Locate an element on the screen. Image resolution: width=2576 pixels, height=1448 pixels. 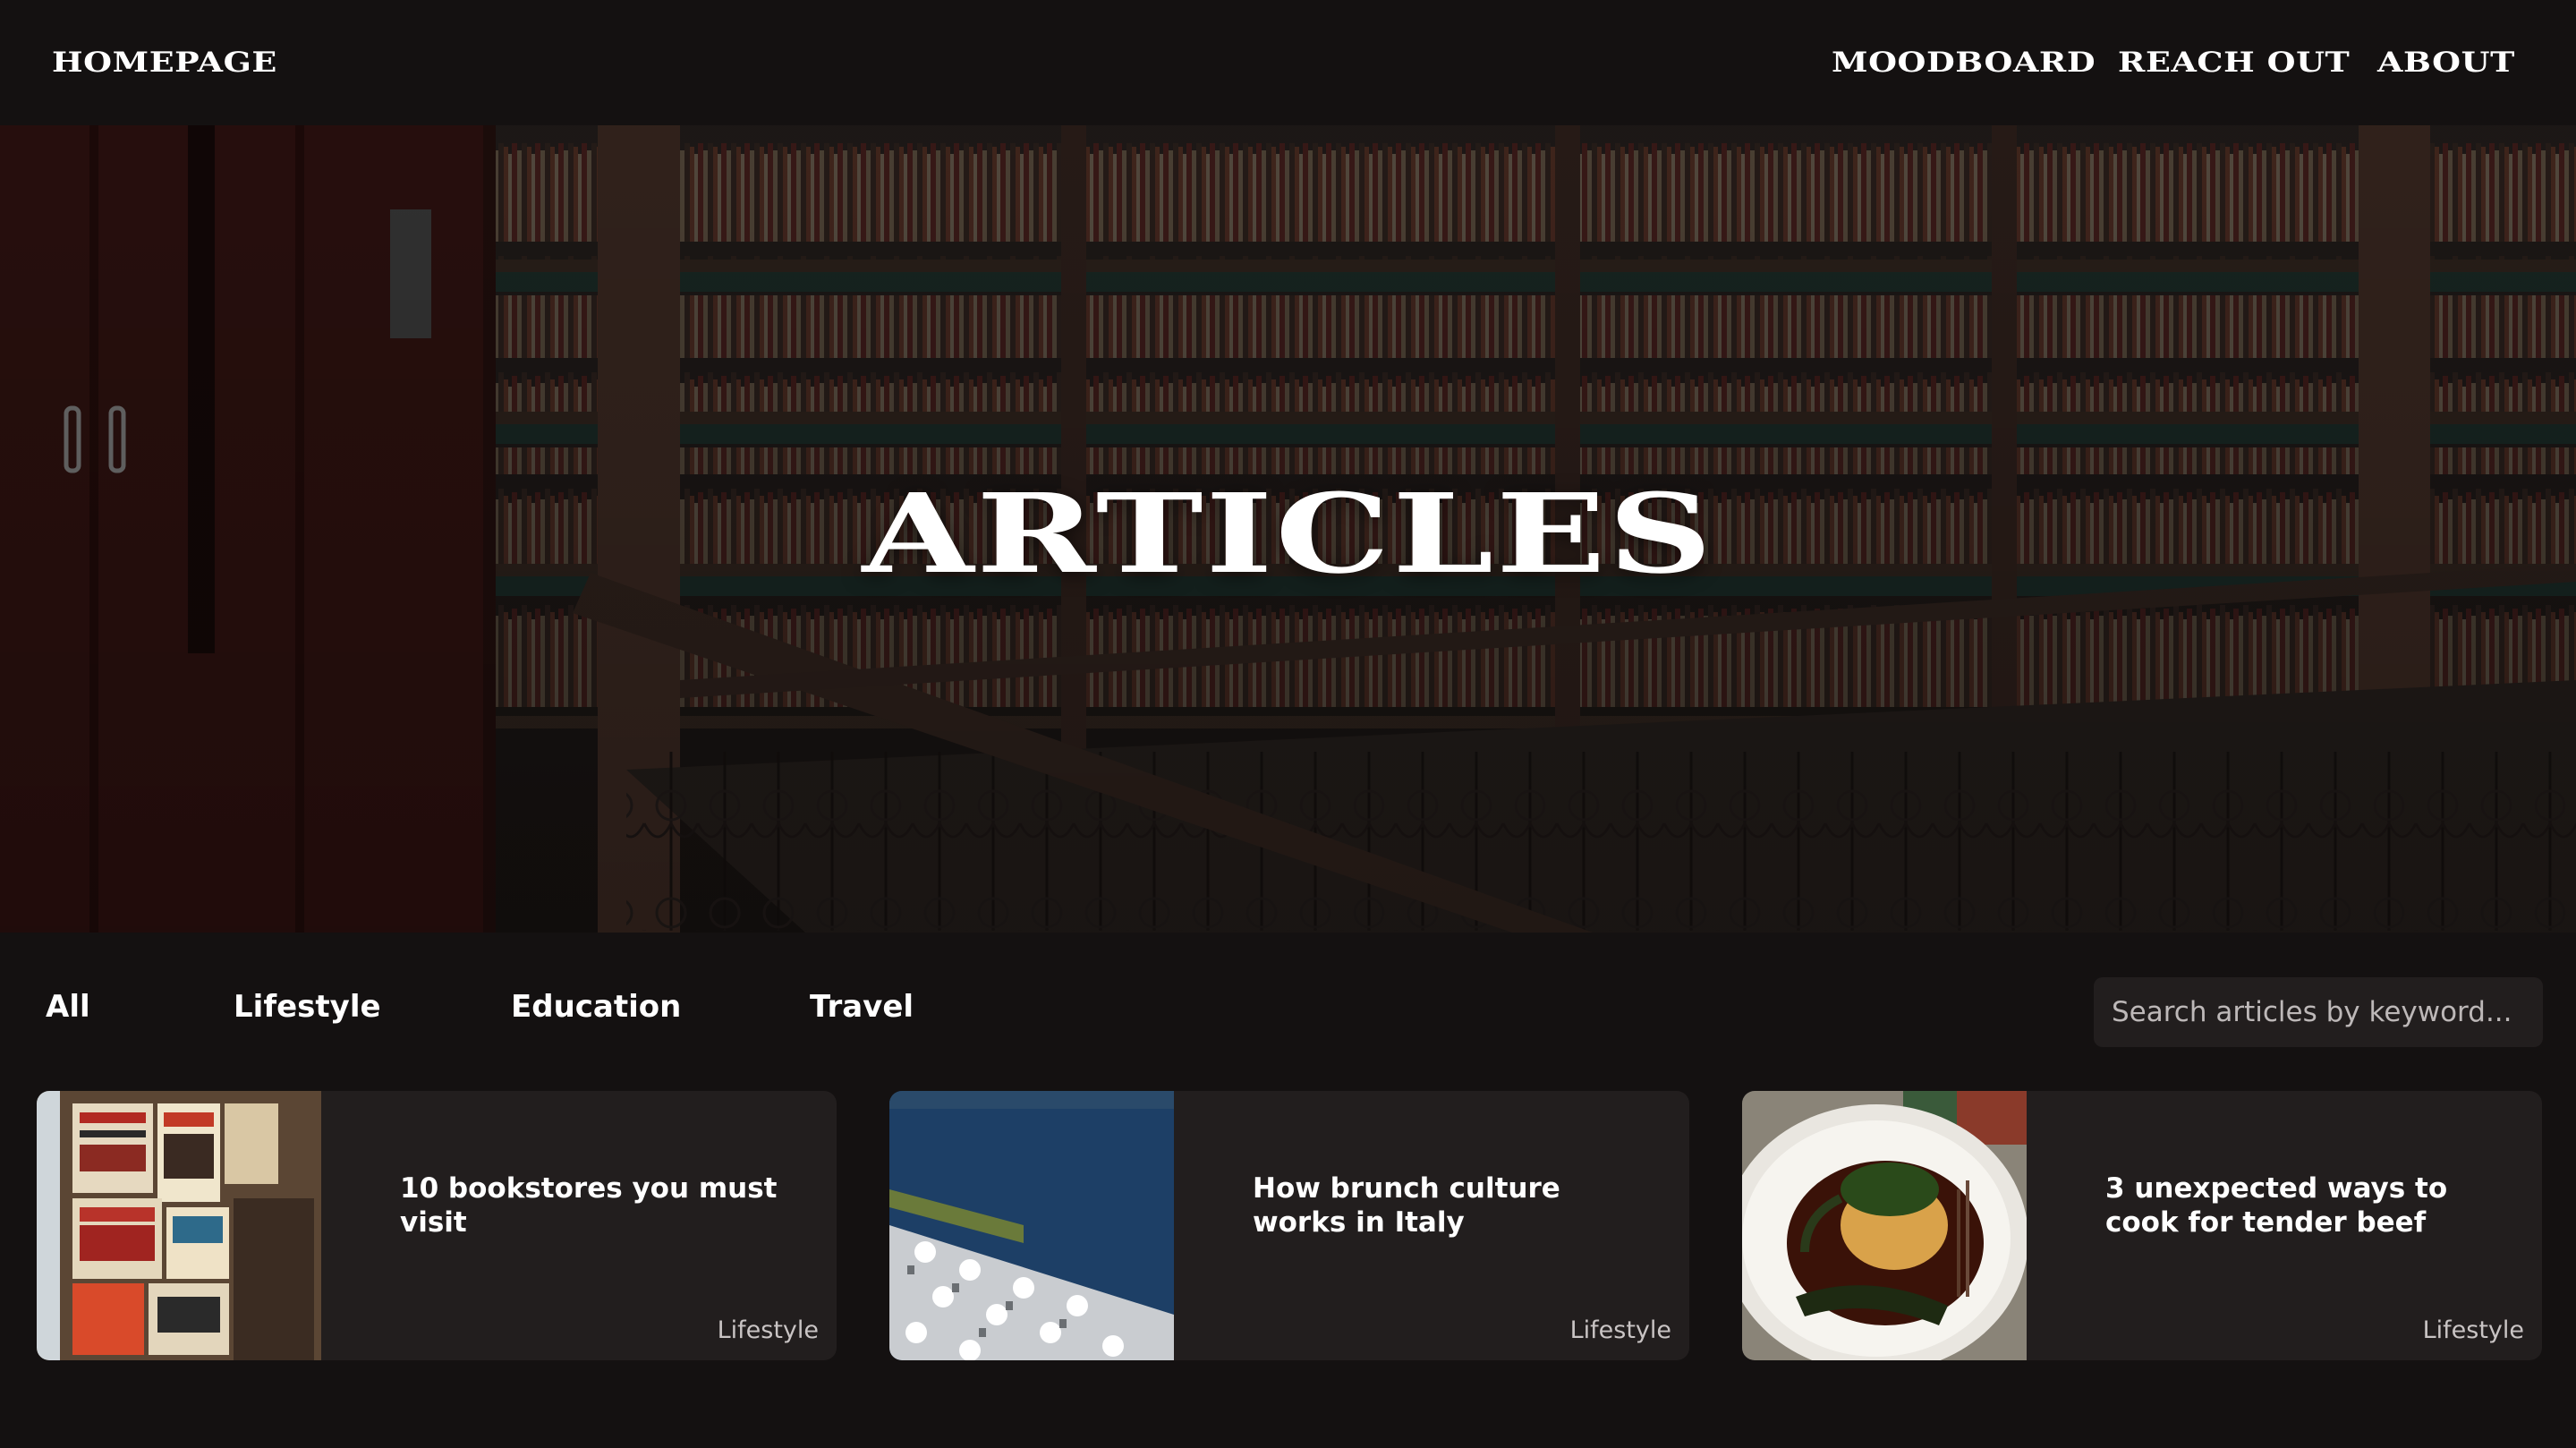
filter-education: Education is located at coordinates (596, 1007).